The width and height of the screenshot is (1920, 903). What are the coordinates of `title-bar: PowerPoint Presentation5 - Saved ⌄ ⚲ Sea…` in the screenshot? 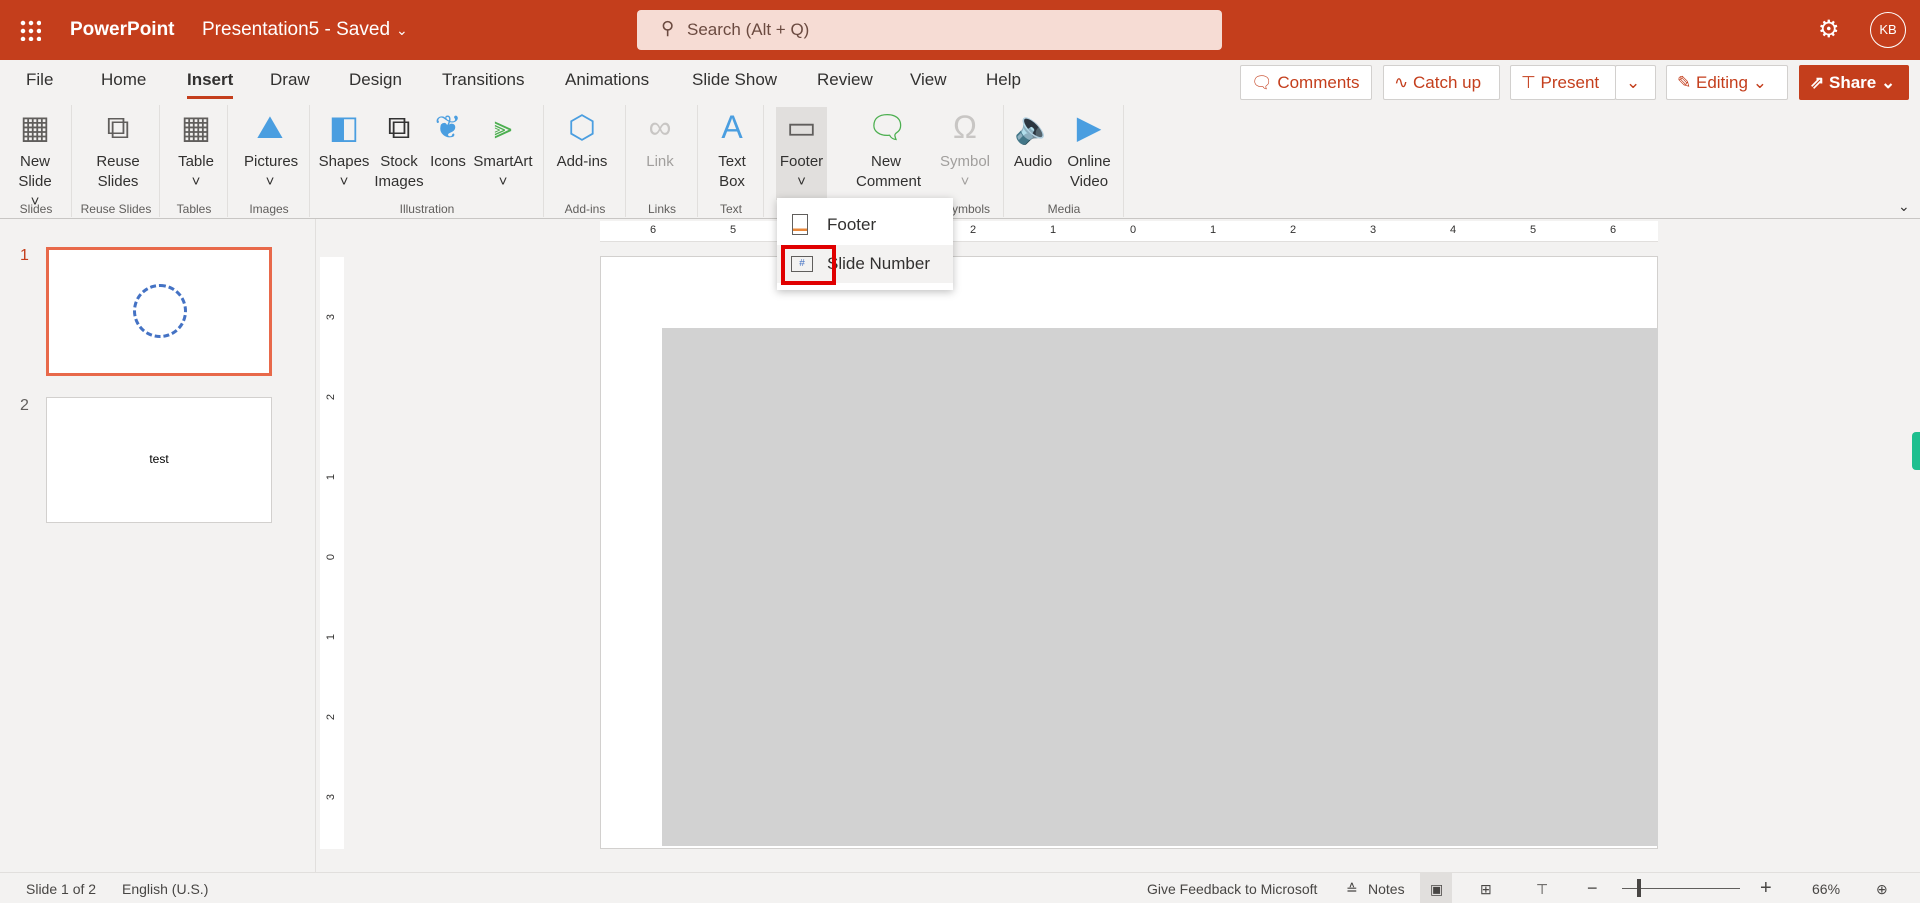 It's located at (960, 30).